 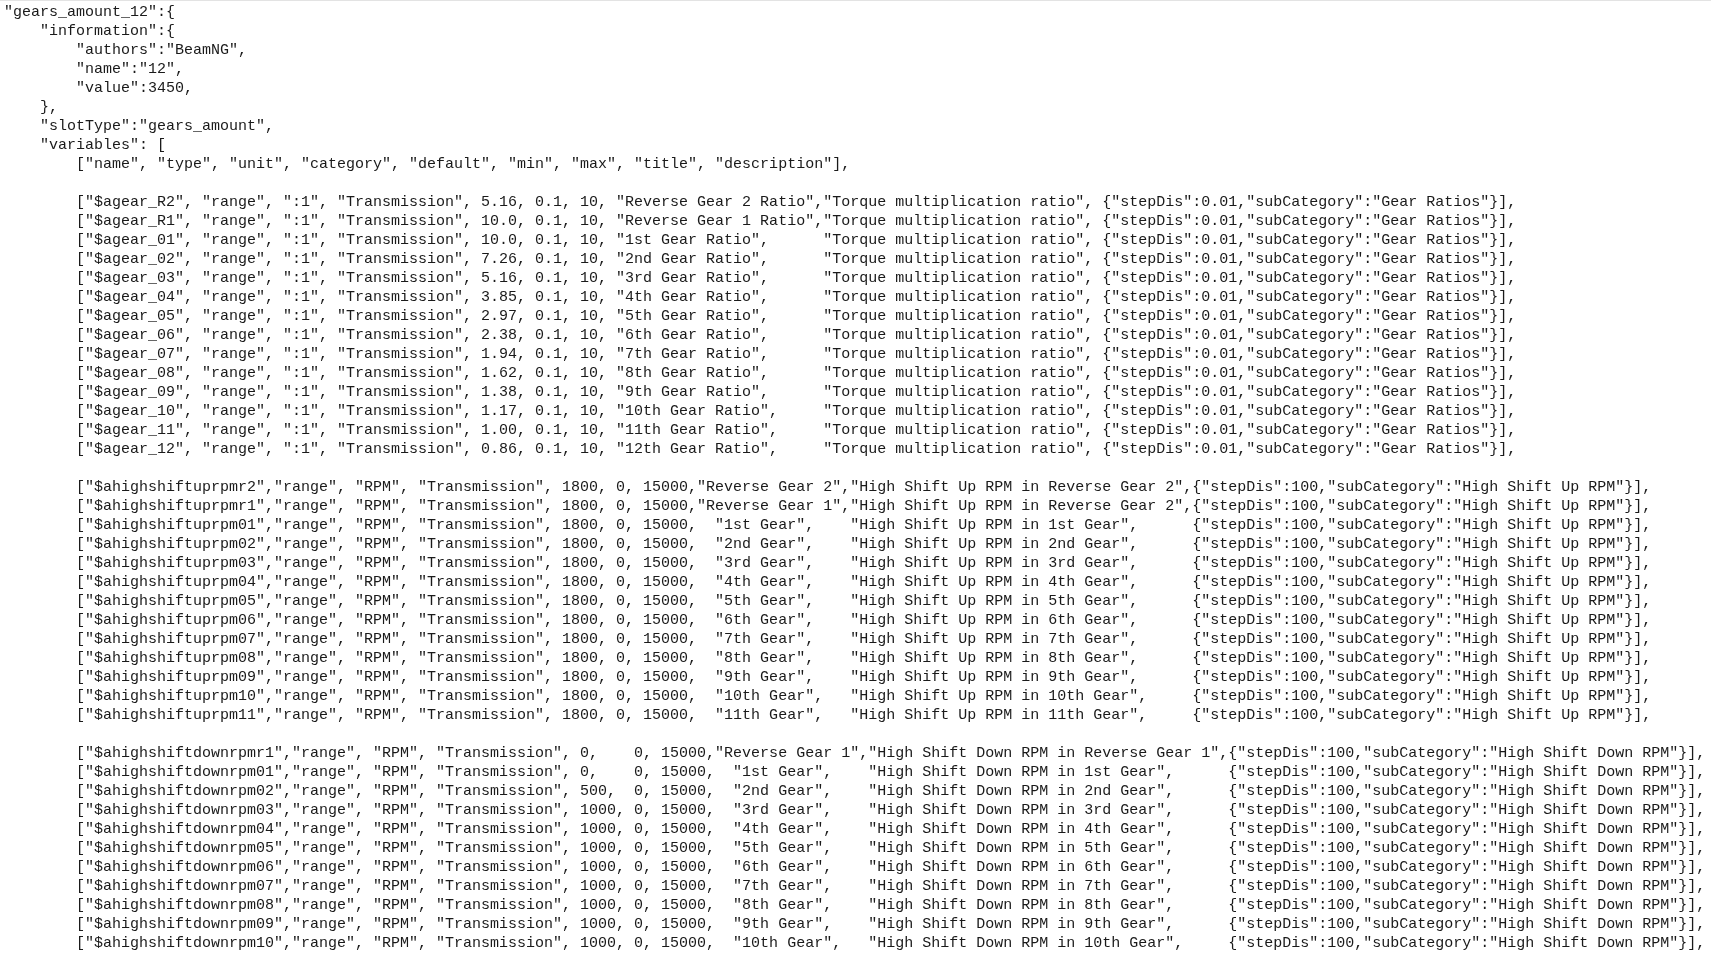 I want to click on code-line: ["$agear_12", "range", ":1", "Transmission", 0.86, 0.1, 10, "12th Gear Ratio", "Torque multiplication ratio", {"stepDis":0.01,"subCategory":"Gear Ratios"}],, so click(x=796, y=449).